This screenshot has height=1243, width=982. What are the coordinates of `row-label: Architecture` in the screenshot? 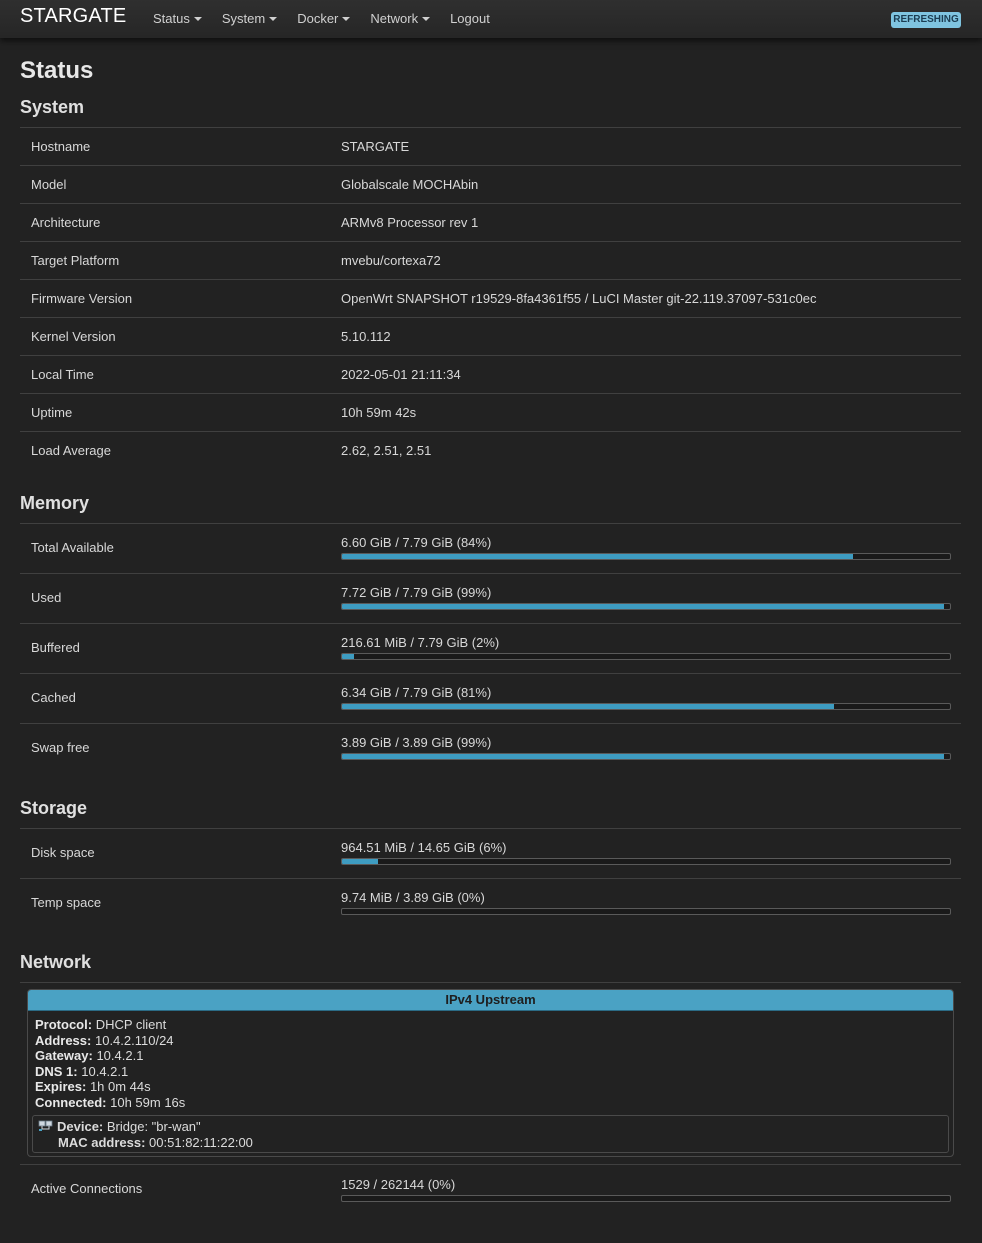 It's located at (66, 222).